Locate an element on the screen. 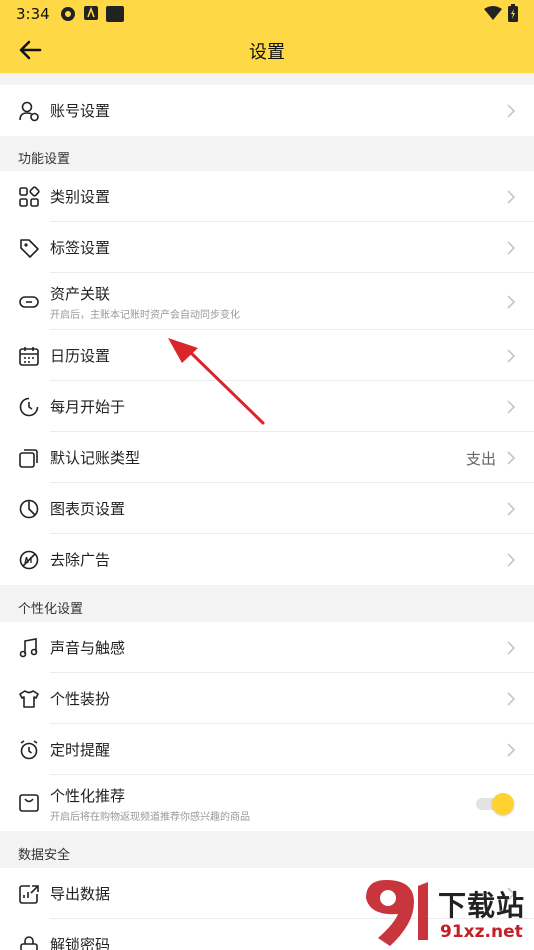 This screenshot has height=950, width=534. calendar-icon is located at coordinates (29, 356).